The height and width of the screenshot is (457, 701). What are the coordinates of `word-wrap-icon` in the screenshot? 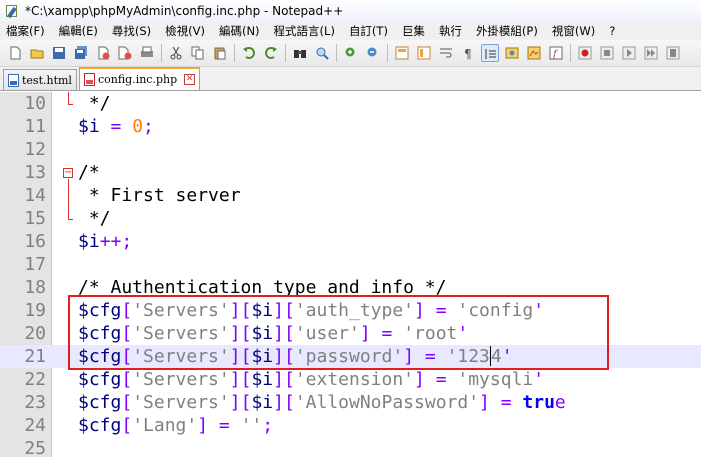 It's located at (446, 53).